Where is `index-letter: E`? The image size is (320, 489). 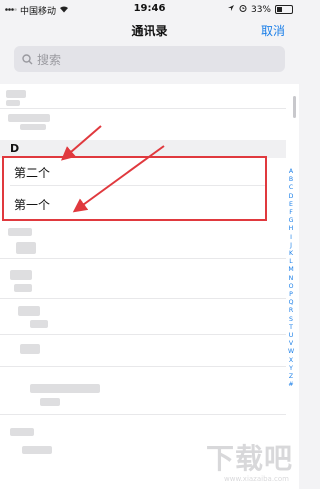
index-letter: E is located at coordinates (291, 205).